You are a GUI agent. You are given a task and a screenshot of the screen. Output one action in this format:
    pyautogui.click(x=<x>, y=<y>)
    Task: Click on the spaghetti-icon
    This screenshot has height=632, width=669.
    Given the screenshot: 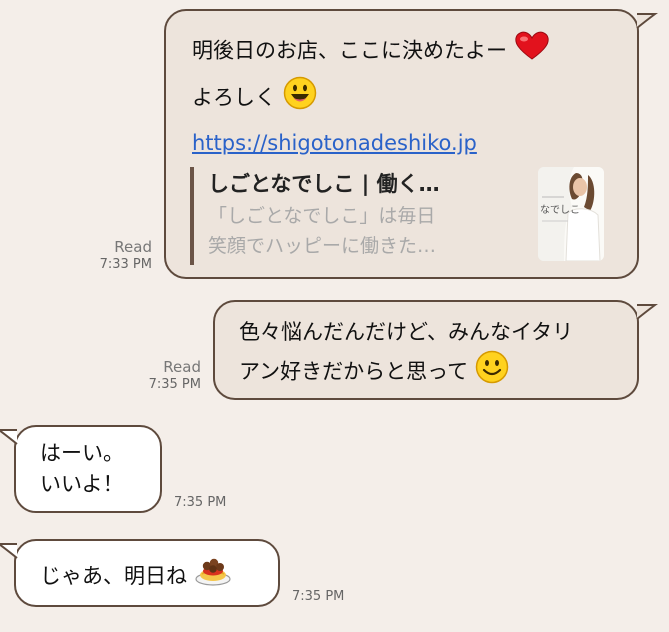 What is the action you would take?
    pyautogui.click(x=213, y=577)
    